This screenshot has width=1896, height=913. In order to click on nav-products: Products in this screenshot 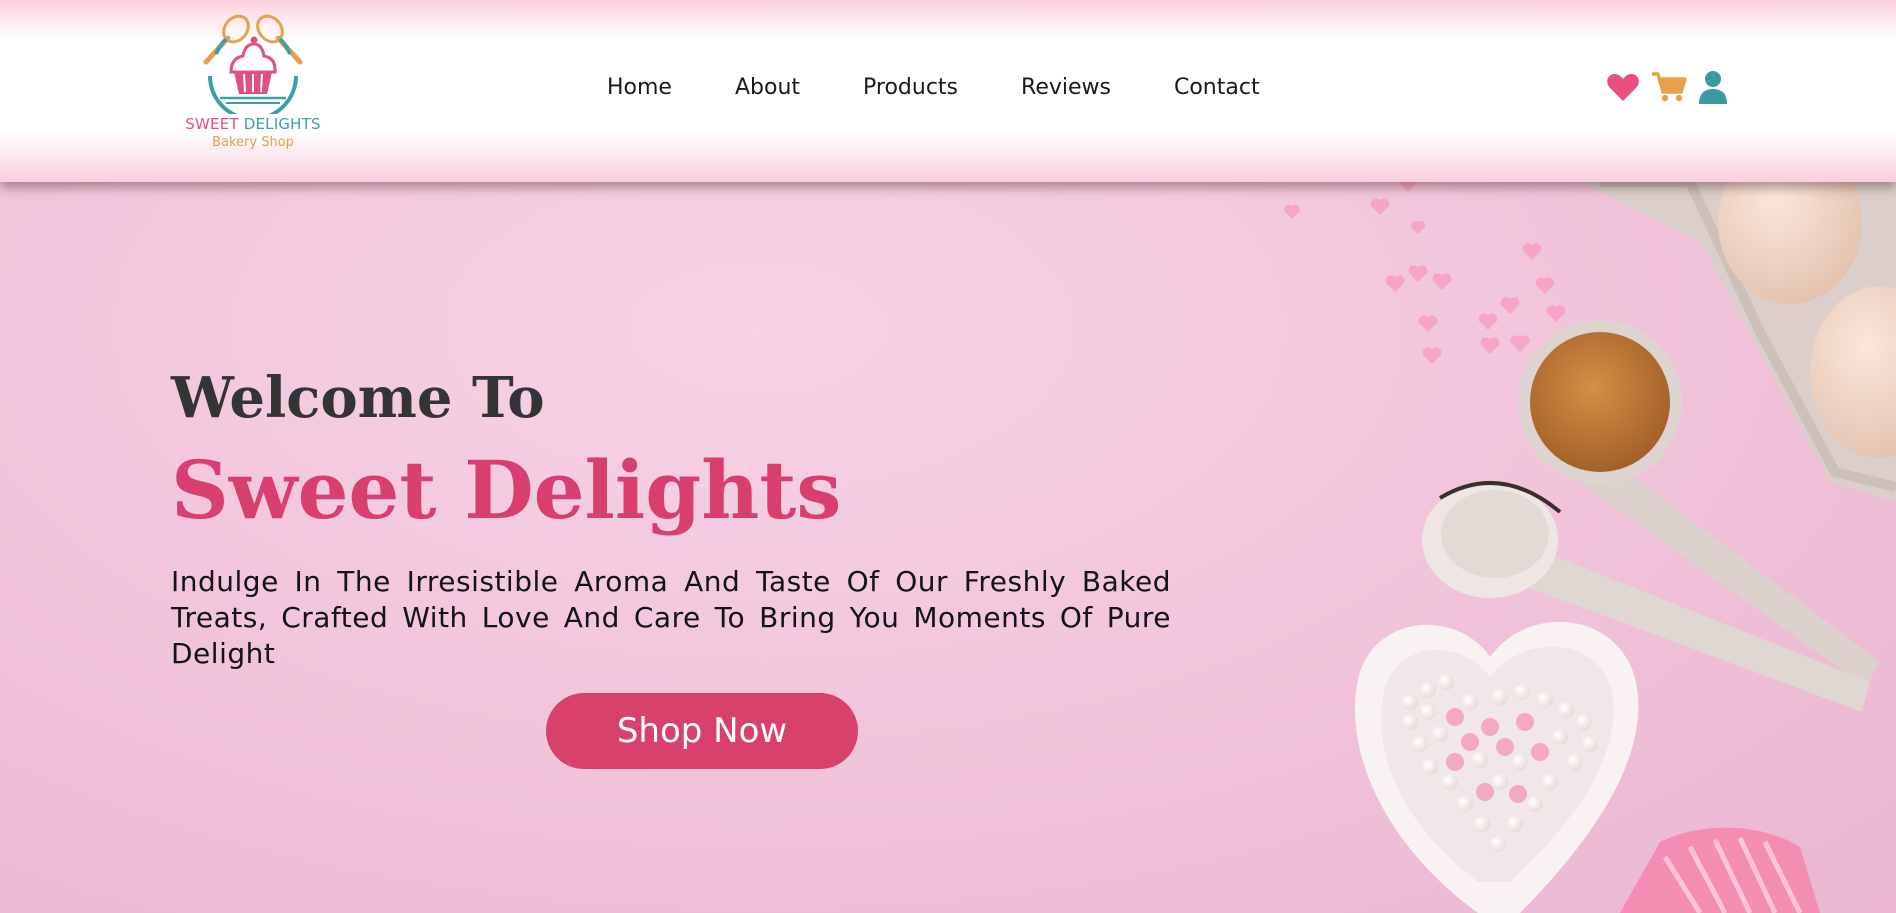, I will do `click(910, 88)`.